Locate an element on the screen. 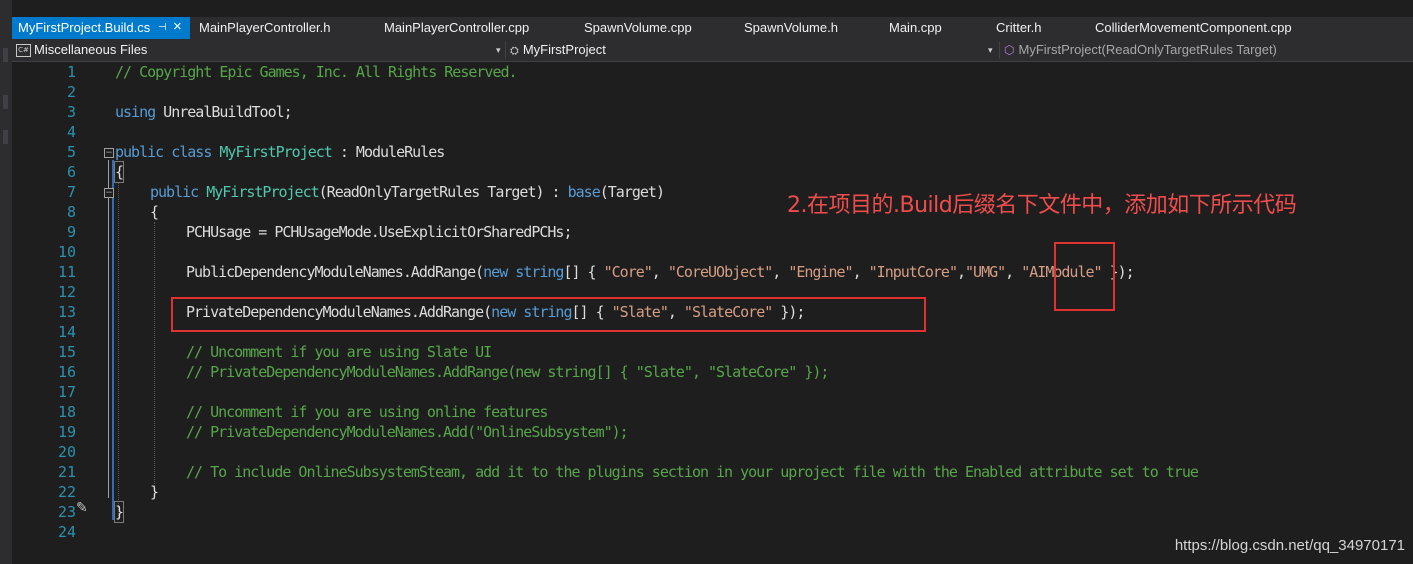 This screenshot has height=564, width=1413. code-fragment: UnrealBuildTool; is located at coordinates (224, 112).